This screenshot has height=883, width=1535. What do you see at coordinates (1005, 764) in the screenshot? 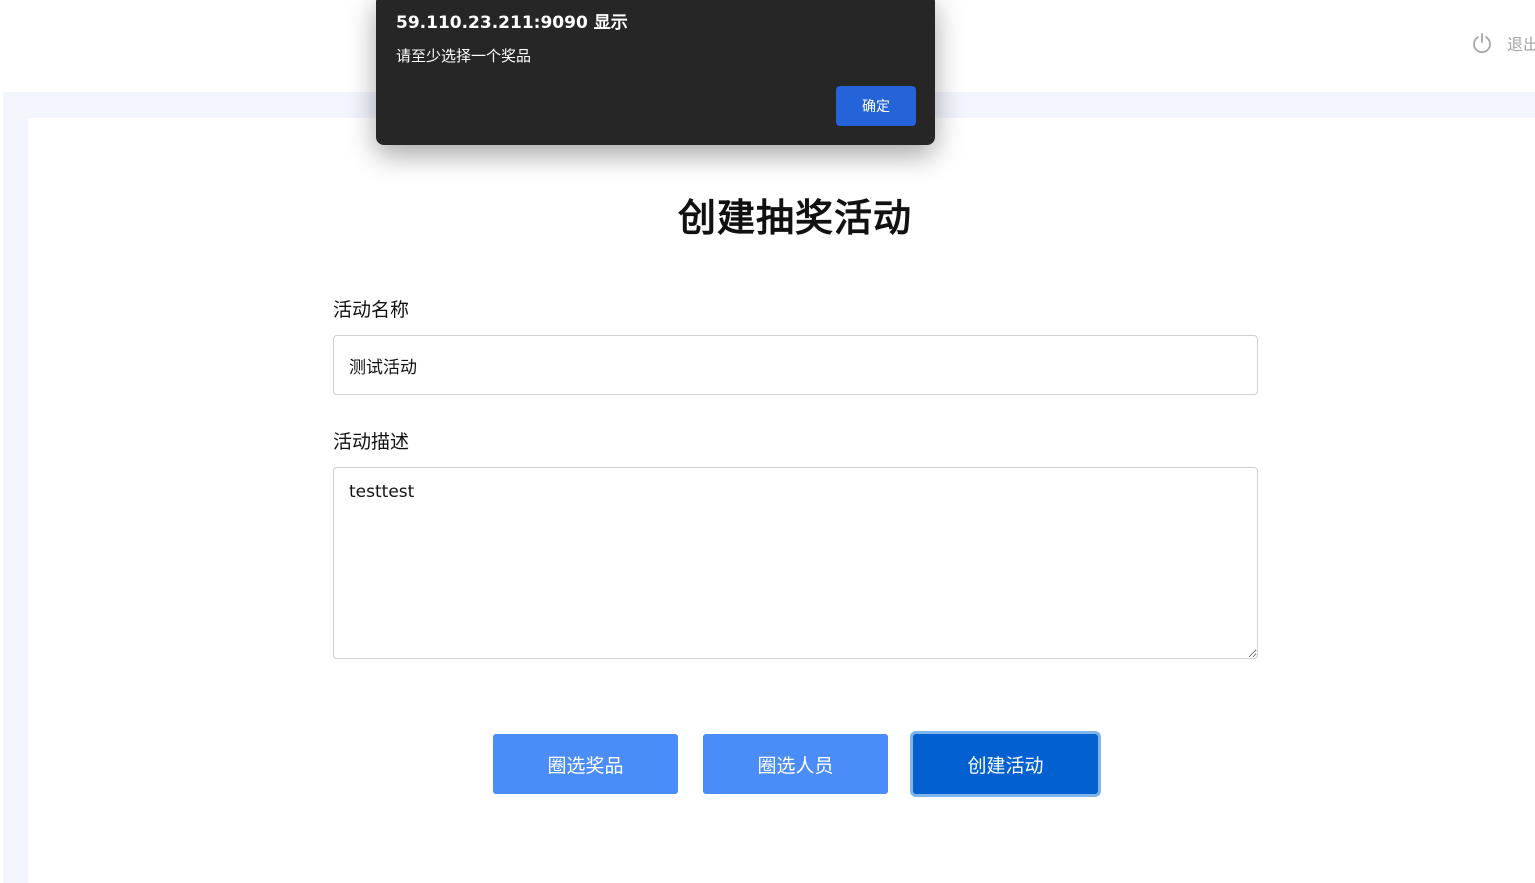
I see `create-activity-button: 创建活动` at bounding box center [1005, 764].